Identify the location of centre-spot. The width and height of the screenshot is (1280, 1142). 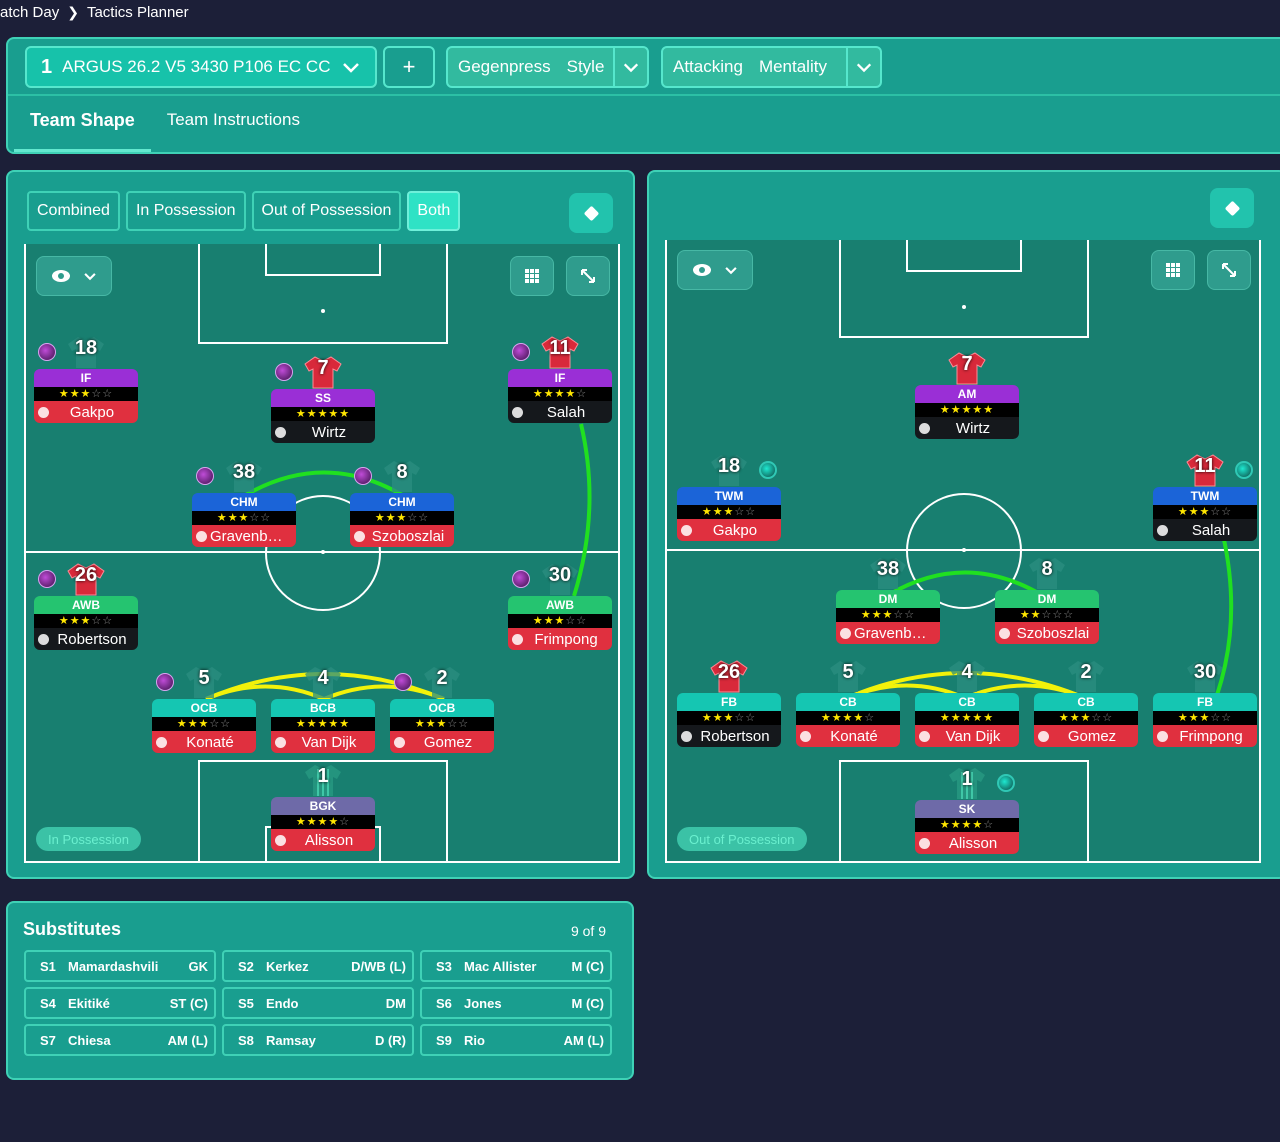
(323, 552).